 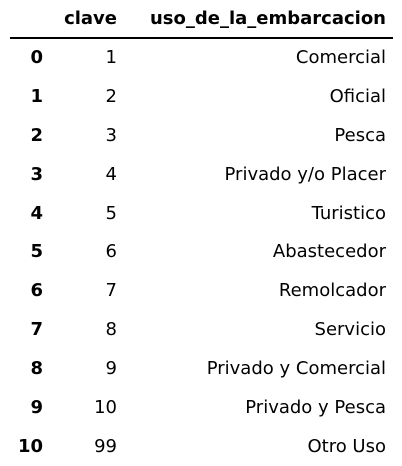 What do you see at coordinates (36, 96) in the screenshot?
I see `row-index: 1` at bounding box center [36, 96].